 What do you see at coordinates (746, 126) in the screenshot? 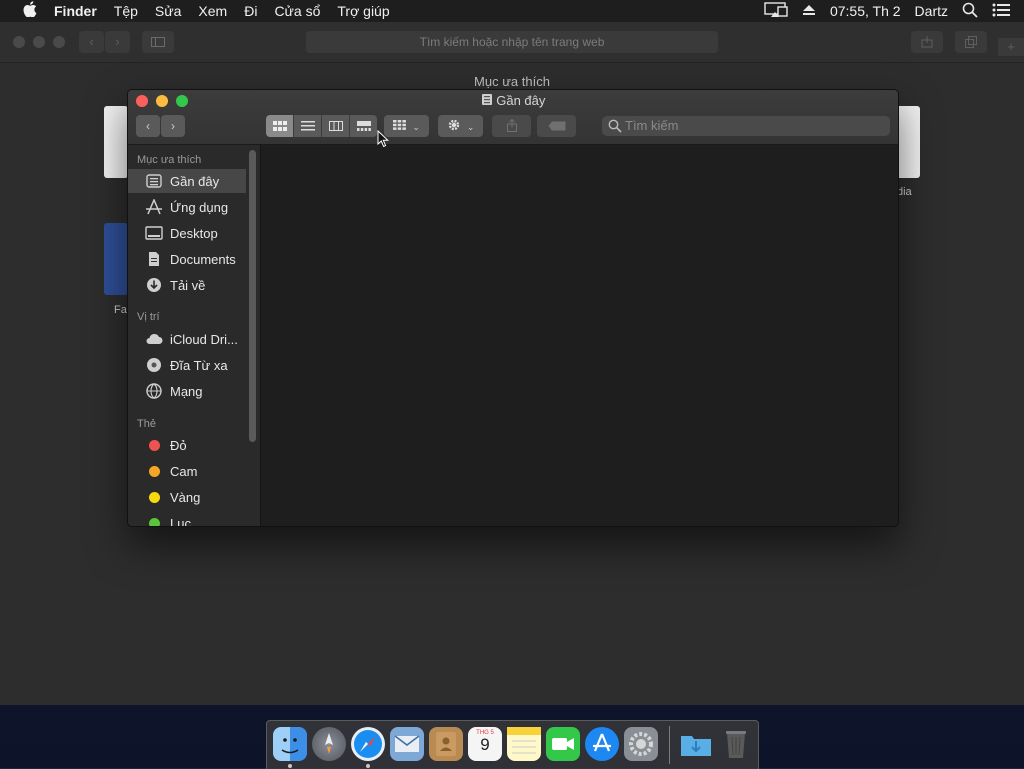
I see `search-field: Tìm kiếm` at bounding box center [746, 126].